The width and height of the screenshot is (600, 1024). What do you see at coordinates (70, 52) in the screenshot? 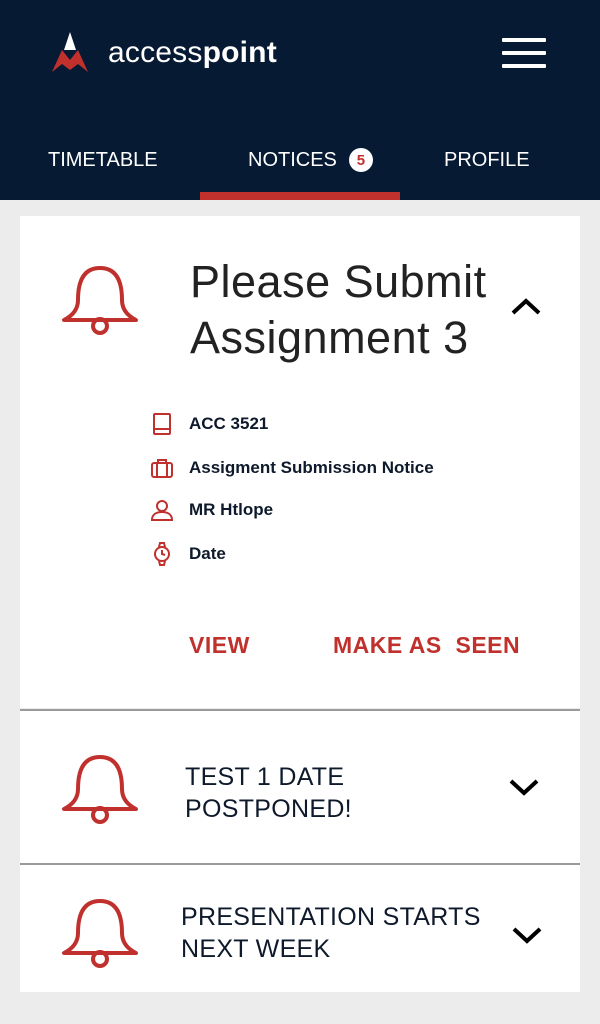
I see `accesspoint-logo` at bounding box center [70, 52].